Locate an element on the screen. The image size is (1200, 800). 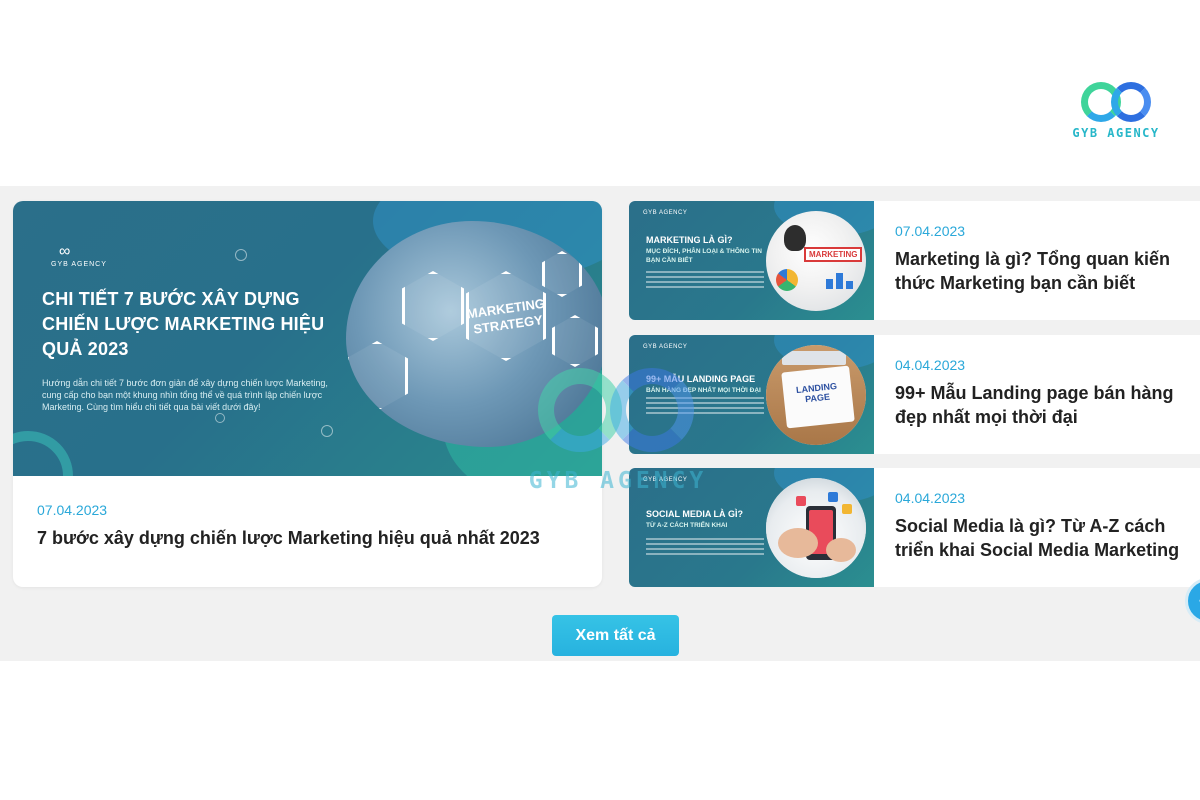
see-all-button: Xem tất cả is located at coordinates (615, 635).